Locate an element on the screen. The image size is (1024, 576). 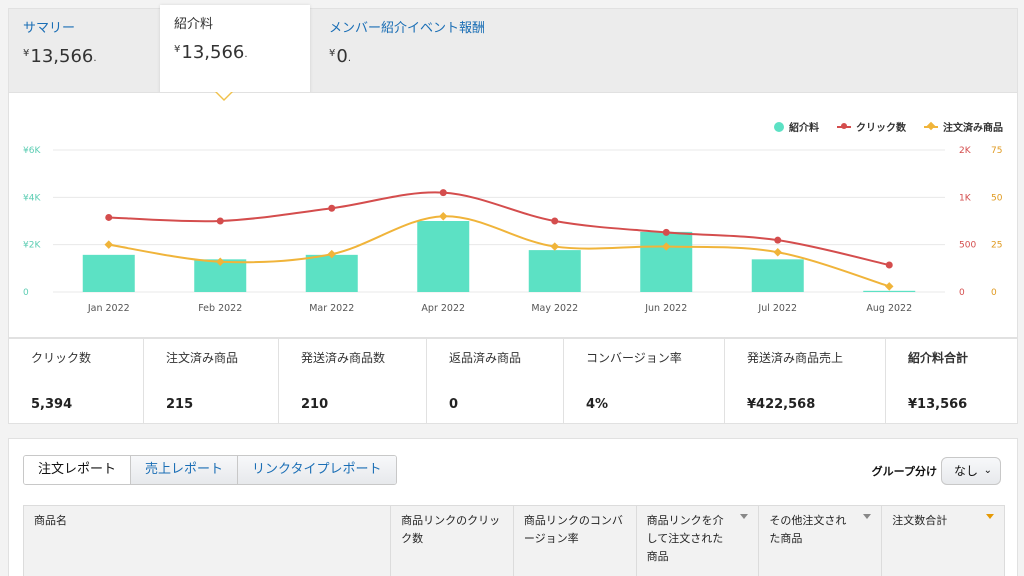
metric-label: 返品済み商品 is located at coordinates (485, 358).